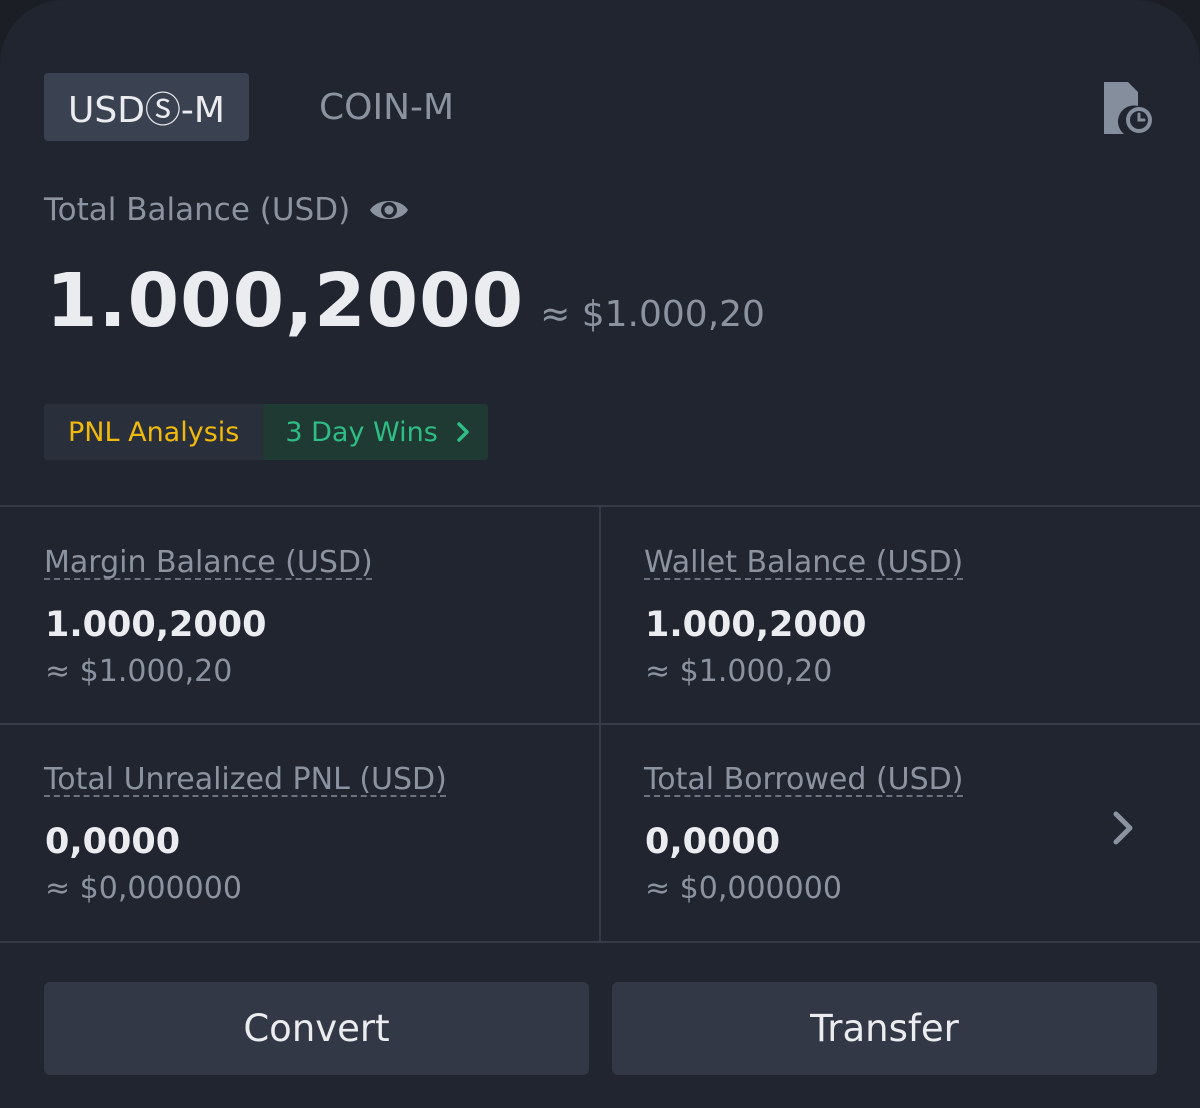  What do you see at coordinates (600, 942) in the screenshot?
I see `divider` at bounding box center [600, 942].